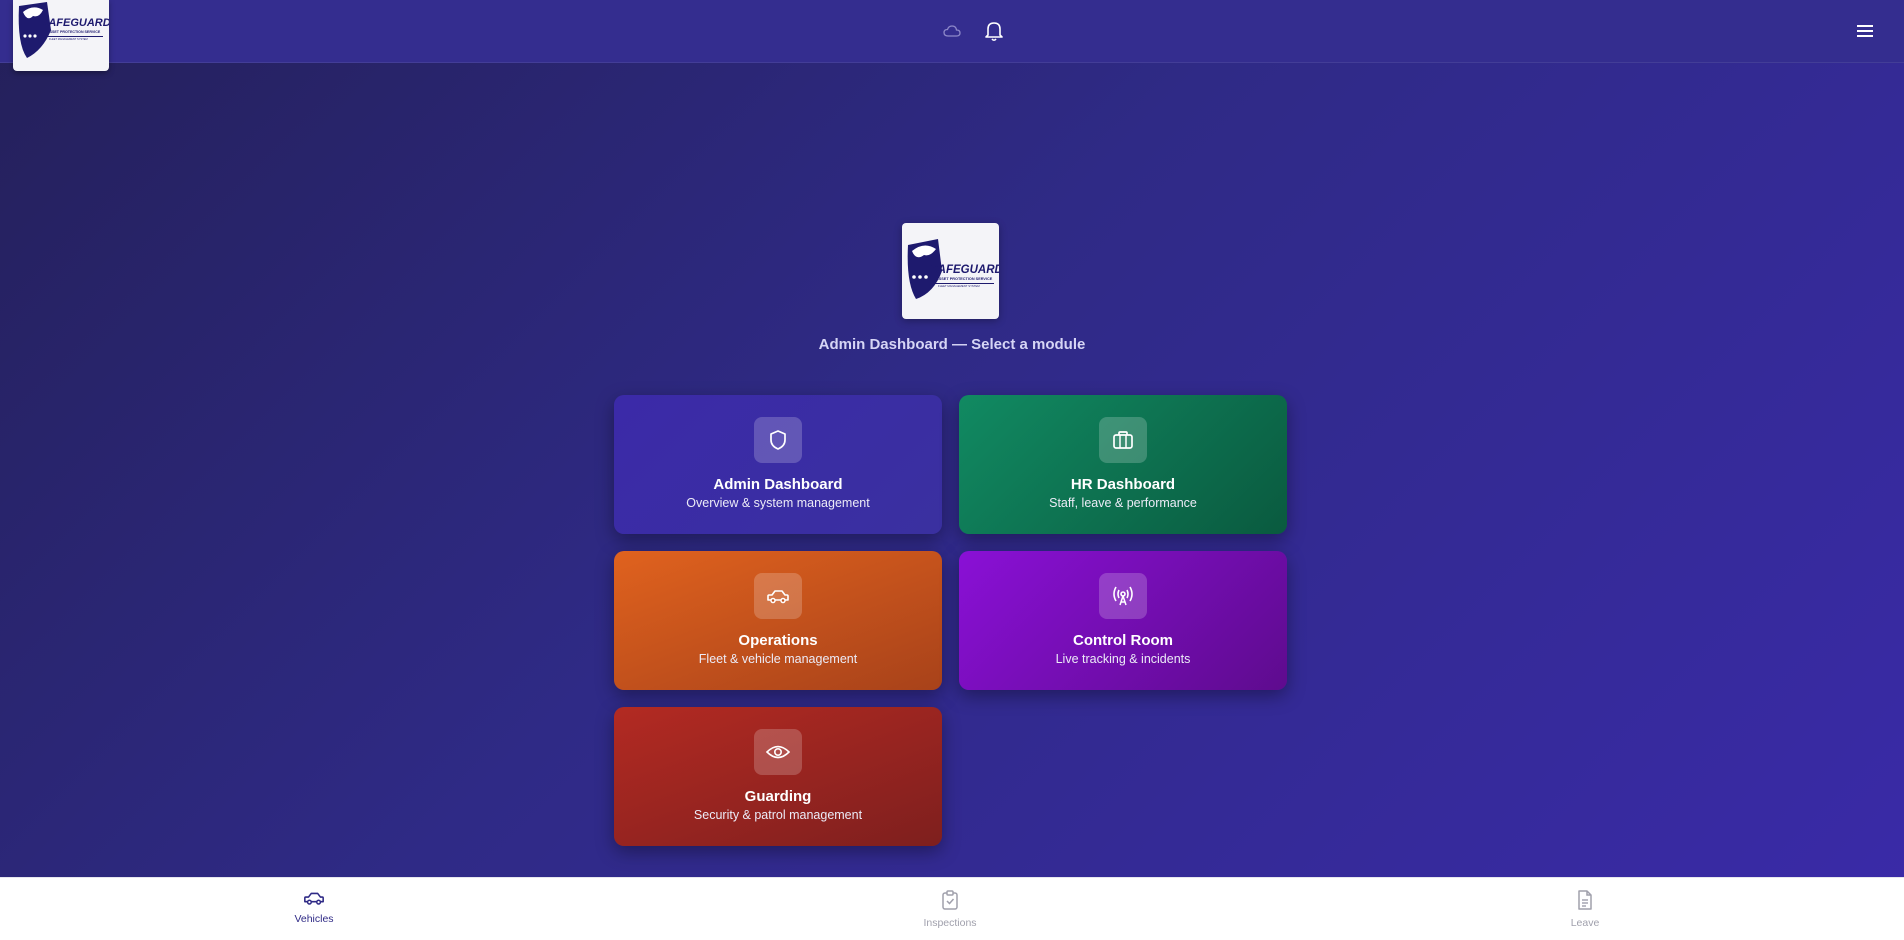 The width and height of the screenshot is (1904, 940). What do you see at coordinates (1123, 464) in the screenshot?
I see `module-card-hr-dashboard: HR Dashboard Staff, leave & performance` at bounding box center [1123, 464].